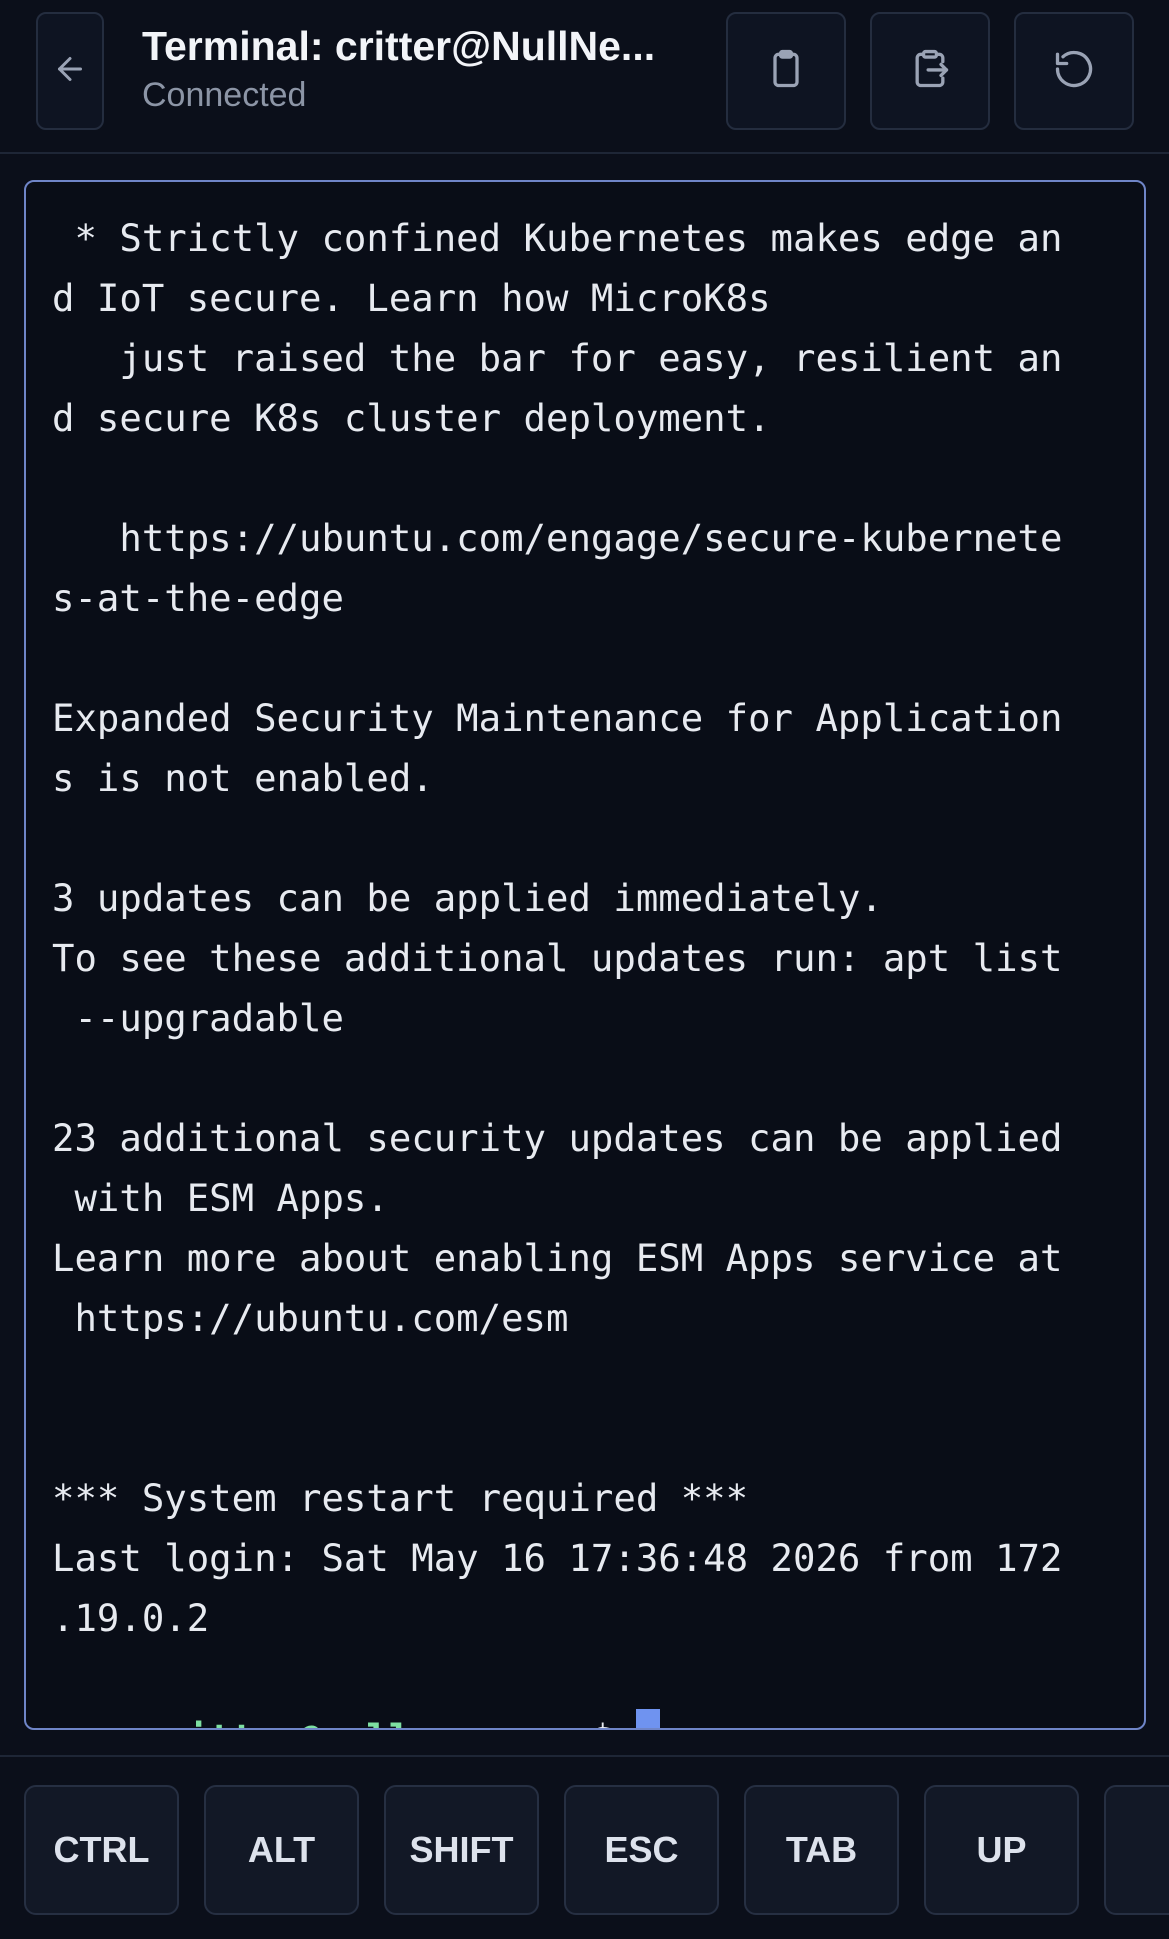 This screenshot has width=1169, height=1939. I want to click on terminal-line: s is not enabled., so click(243, 778).